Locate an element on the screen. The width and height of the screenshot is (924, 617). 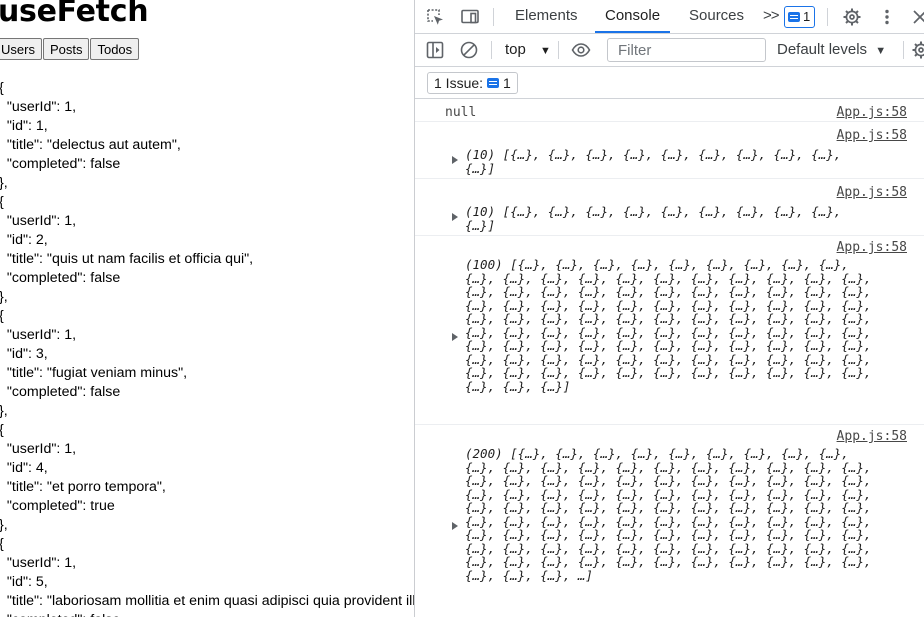
toolbar-separator is located at coordinates (491, 50).